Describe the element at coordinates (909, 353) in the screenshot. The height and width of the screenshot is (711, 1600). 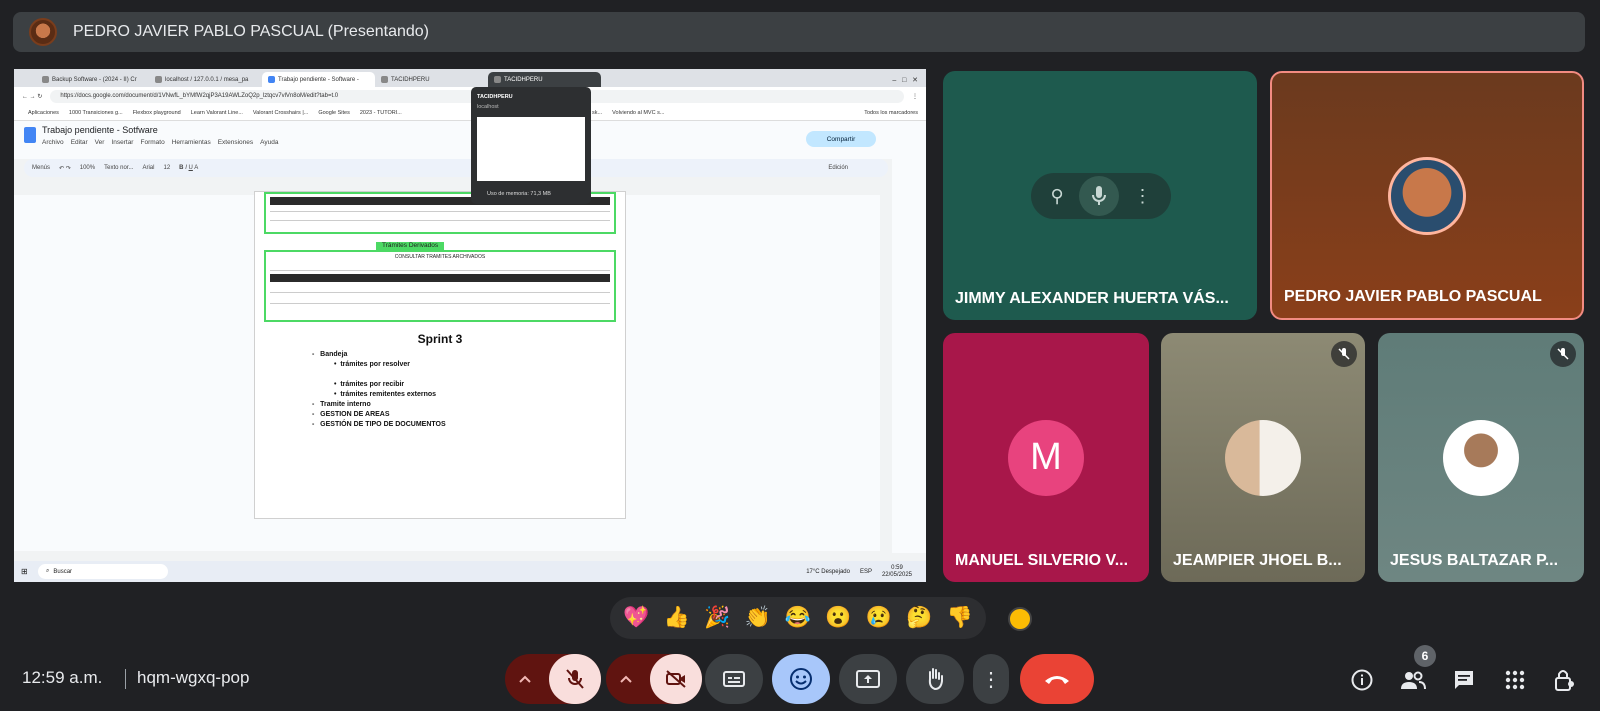
I see `side-panel` at that location.